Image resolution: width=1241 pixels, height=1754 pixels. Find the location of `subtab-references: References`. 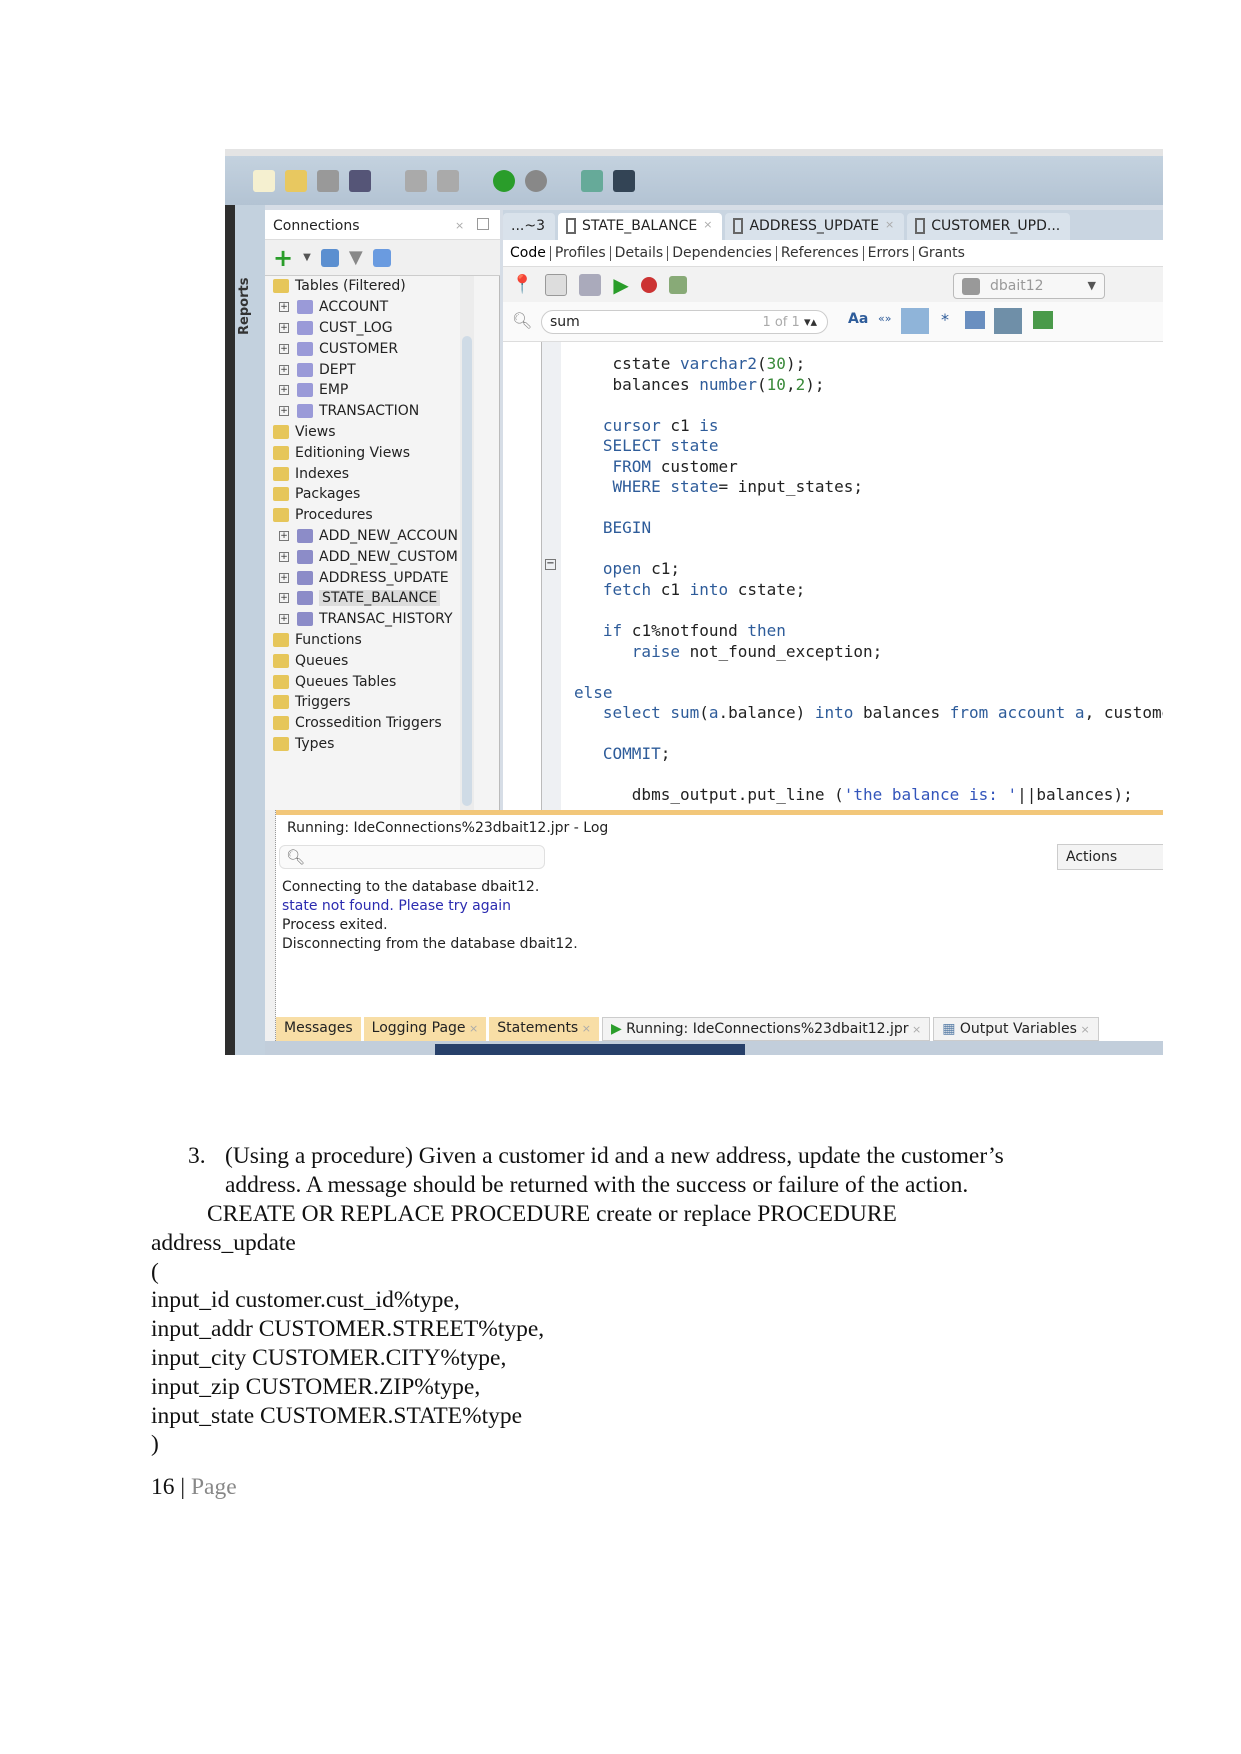

subtab-references: References is located at coordinates (820, 253).